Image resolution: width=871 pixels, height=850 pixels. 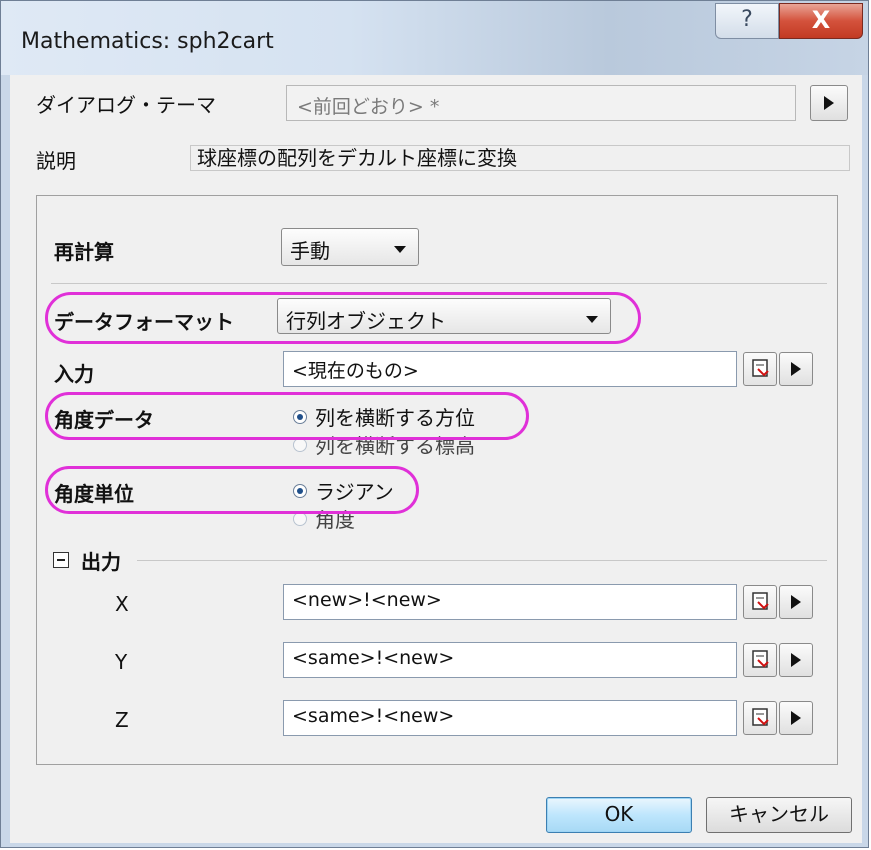 I want to click on ok-button: OK, so click(x=619, y=815).